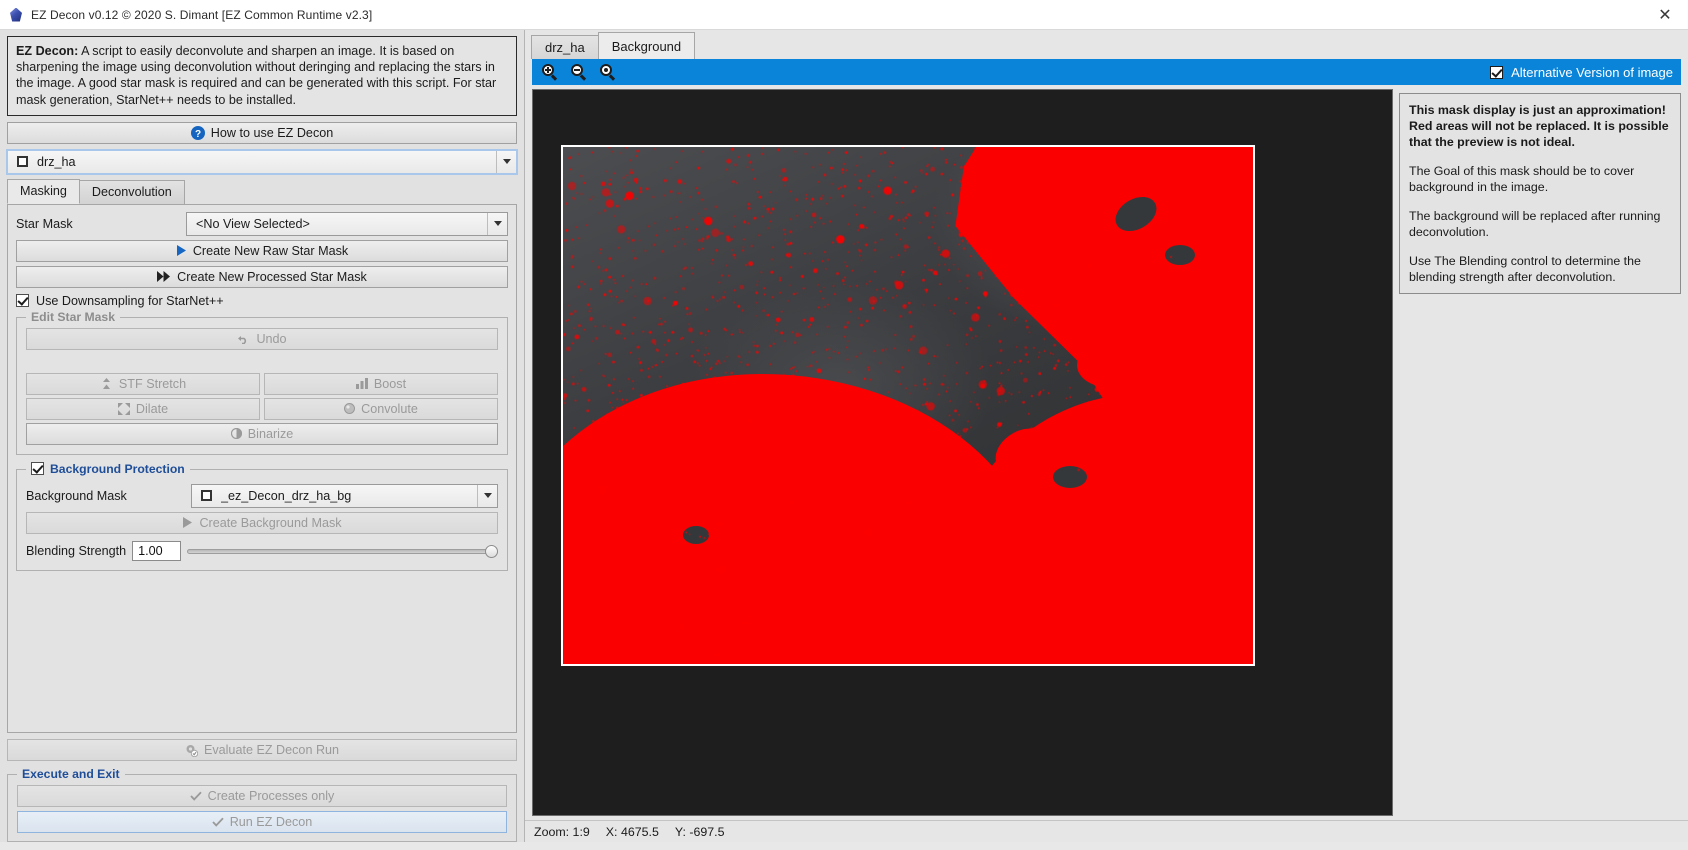  What do you see at coordinates (272, 276) in the screenshot?
I see `create-processed-star-mask-label: Create New Processed Star Mask` at bounding box center [272, 276].